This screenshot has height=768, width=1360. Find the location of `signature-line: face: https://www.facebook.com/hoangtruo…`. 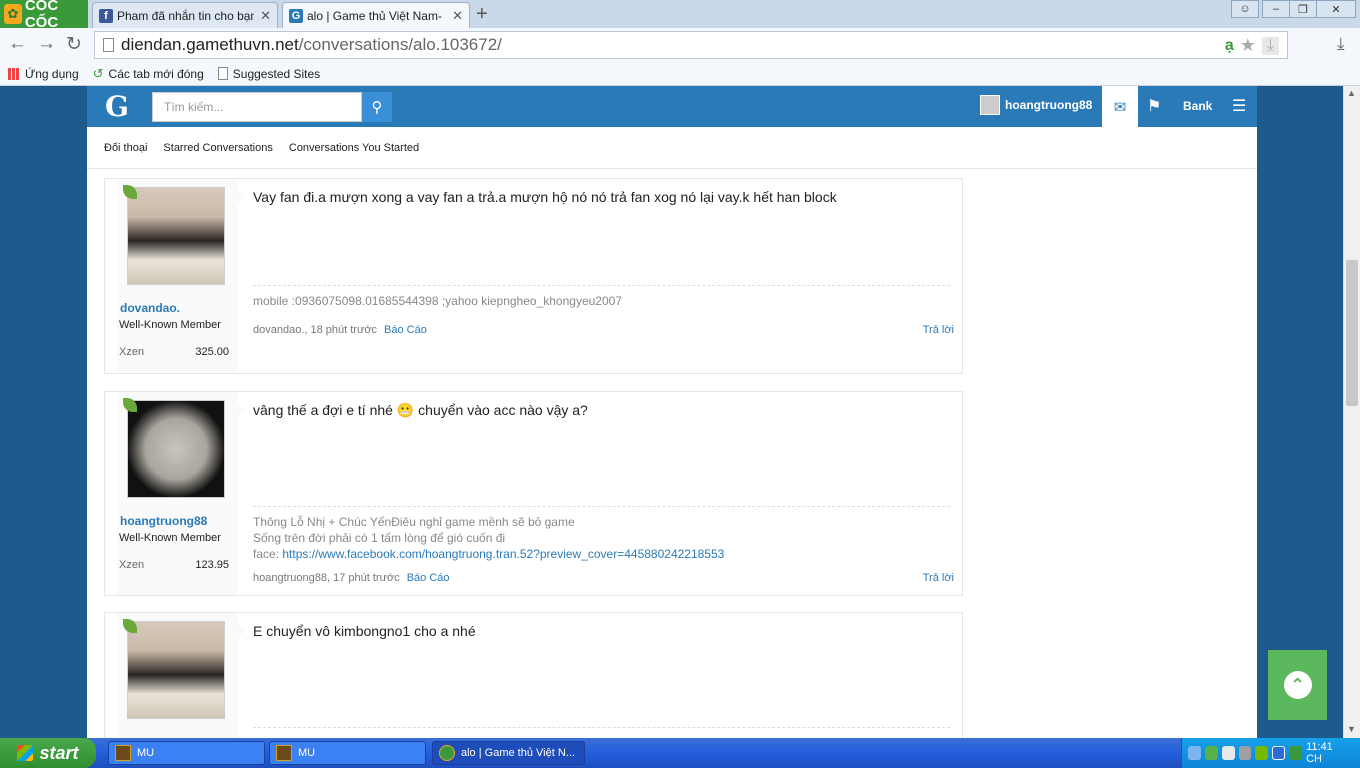

signature-line: face: https://www.facebook.com/hoangtruo… is located at coordinates (601, 554).